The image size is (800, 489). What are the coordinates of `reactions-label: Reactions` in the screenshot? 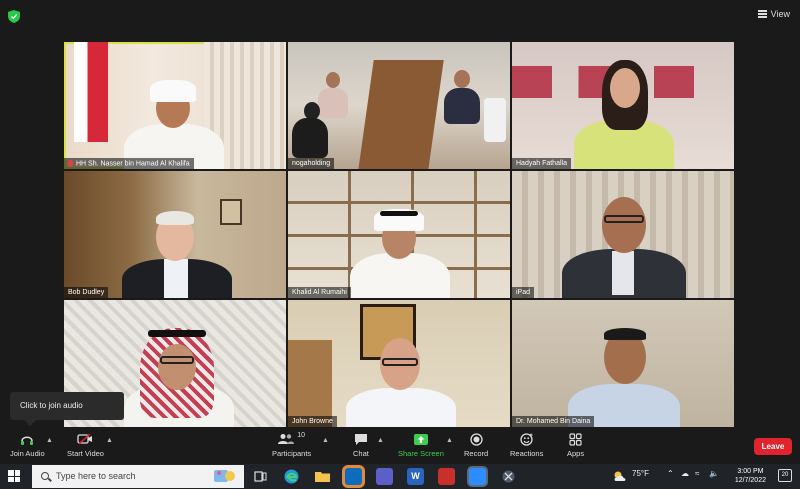 It's located at (527, 453).